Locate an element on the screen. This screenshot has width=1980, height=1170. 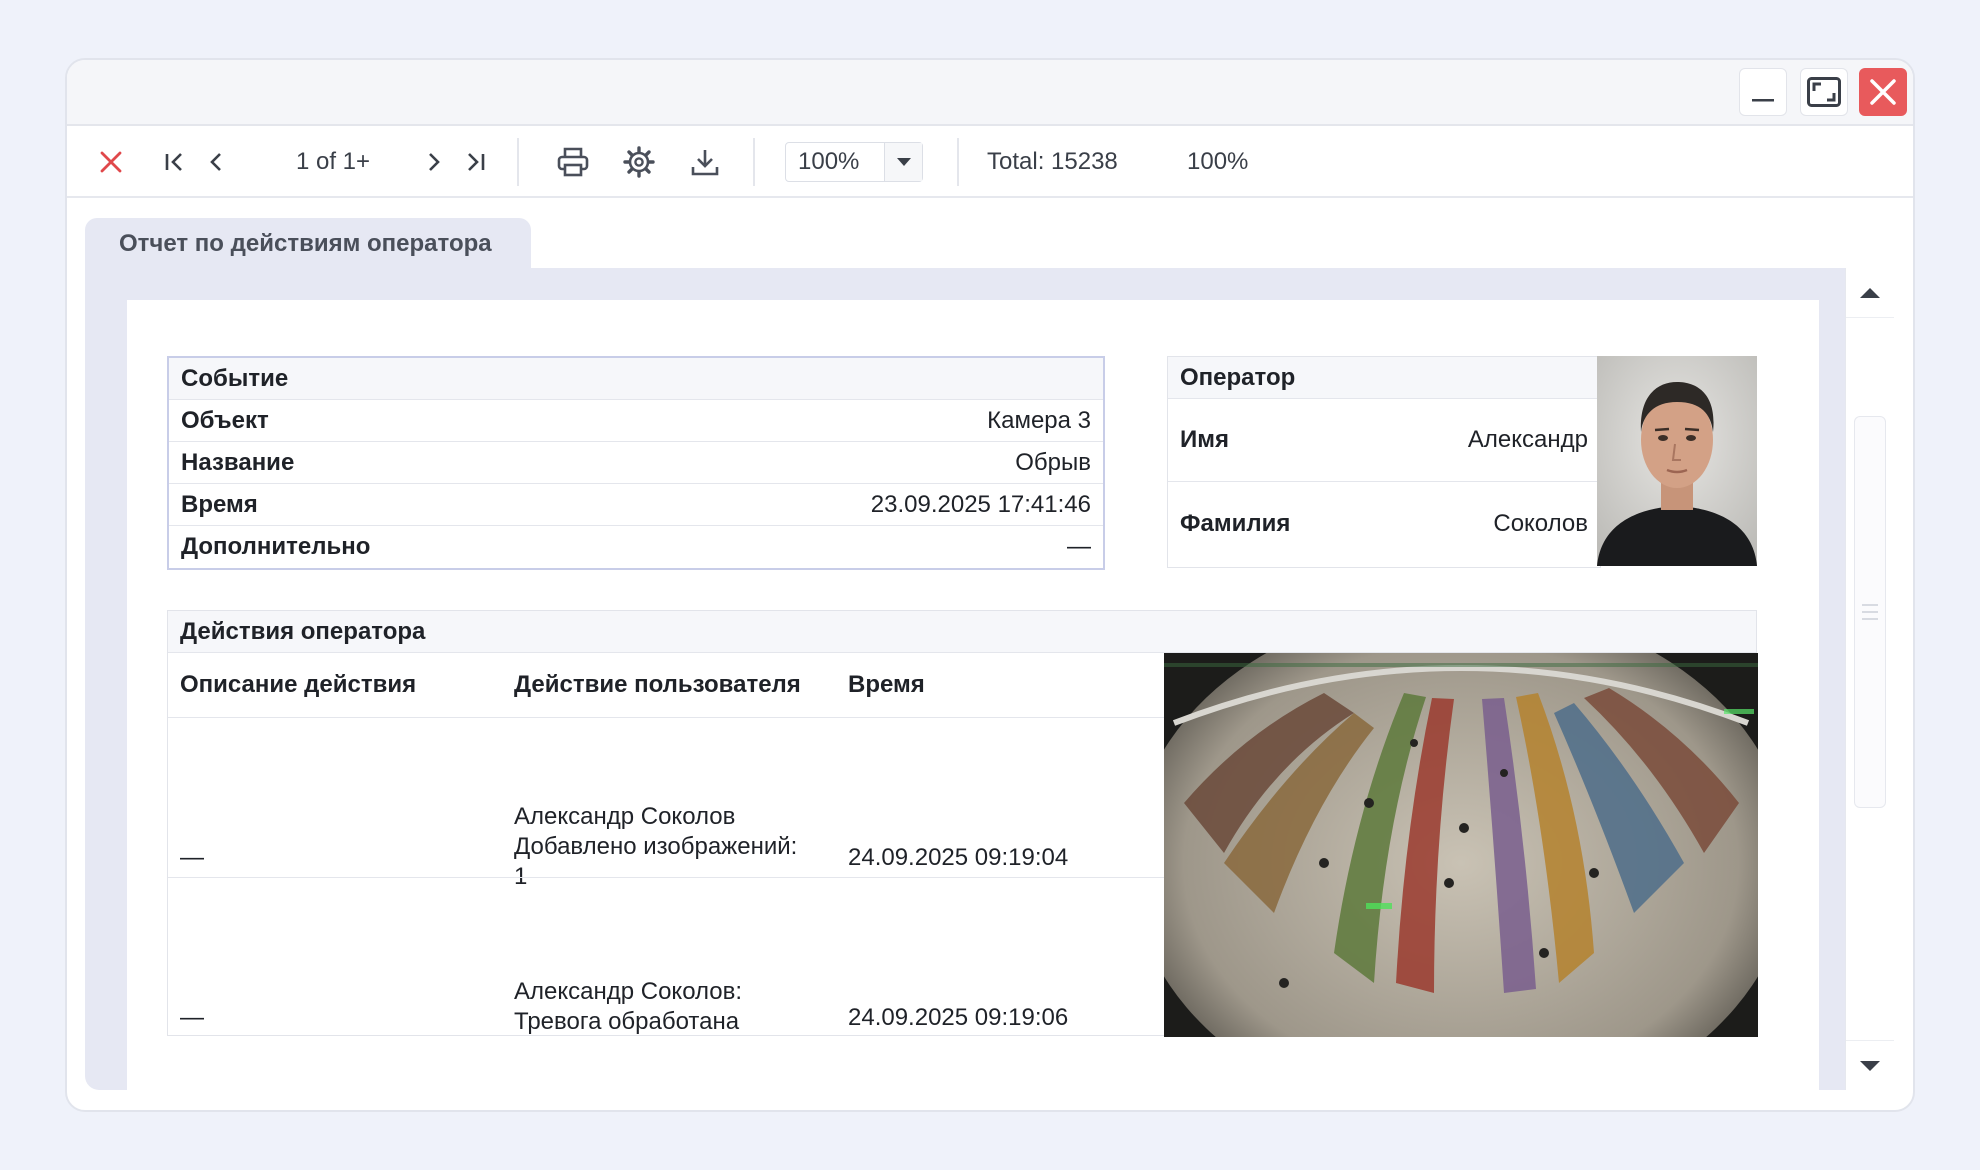
minimize-button is located at coordinates (1763, 92).